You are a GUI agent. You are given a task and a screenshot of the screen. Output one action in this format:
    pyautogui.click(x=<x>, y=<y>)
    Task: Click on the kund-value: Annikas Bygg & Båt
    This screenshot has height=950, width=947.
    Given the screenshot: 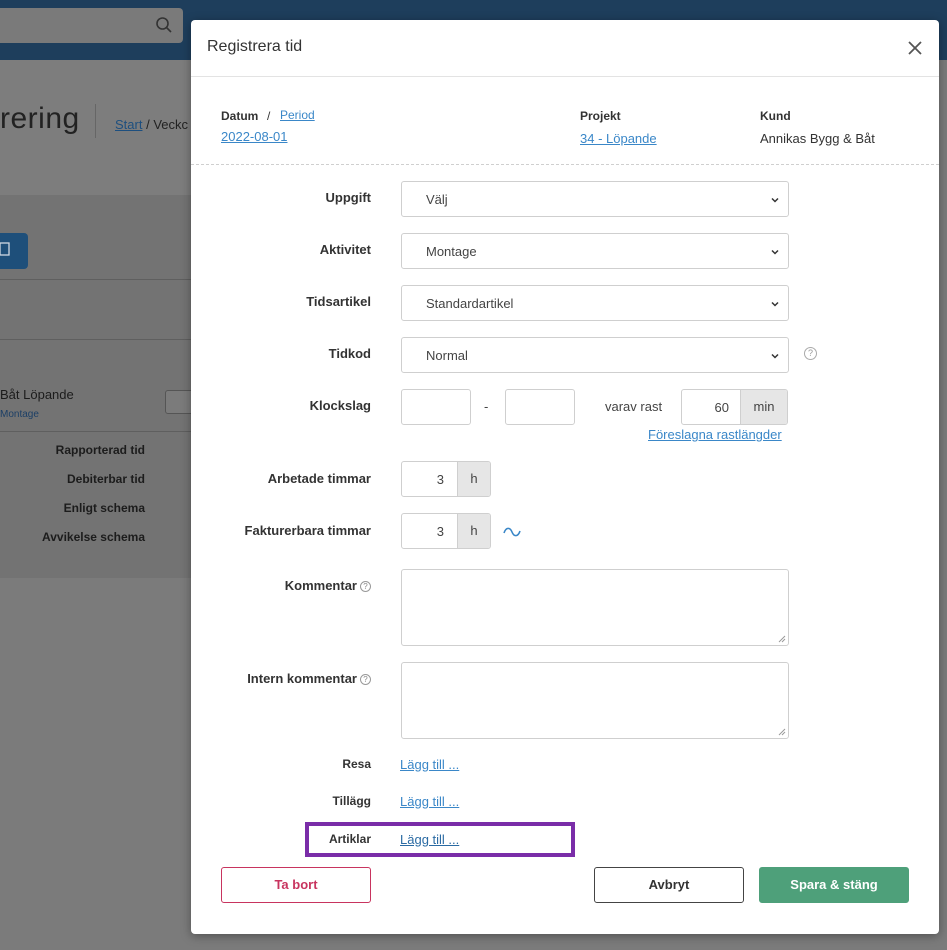 What is the action you would take?
    pyautogui.click(x=817, y=138)
    